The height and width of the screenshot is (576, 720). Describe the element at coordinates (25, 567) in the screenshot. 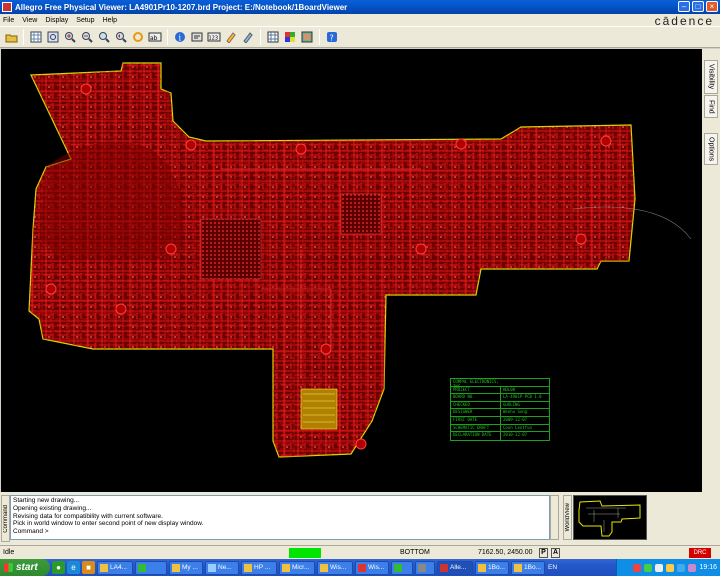

I see `start-button: start` at that location.